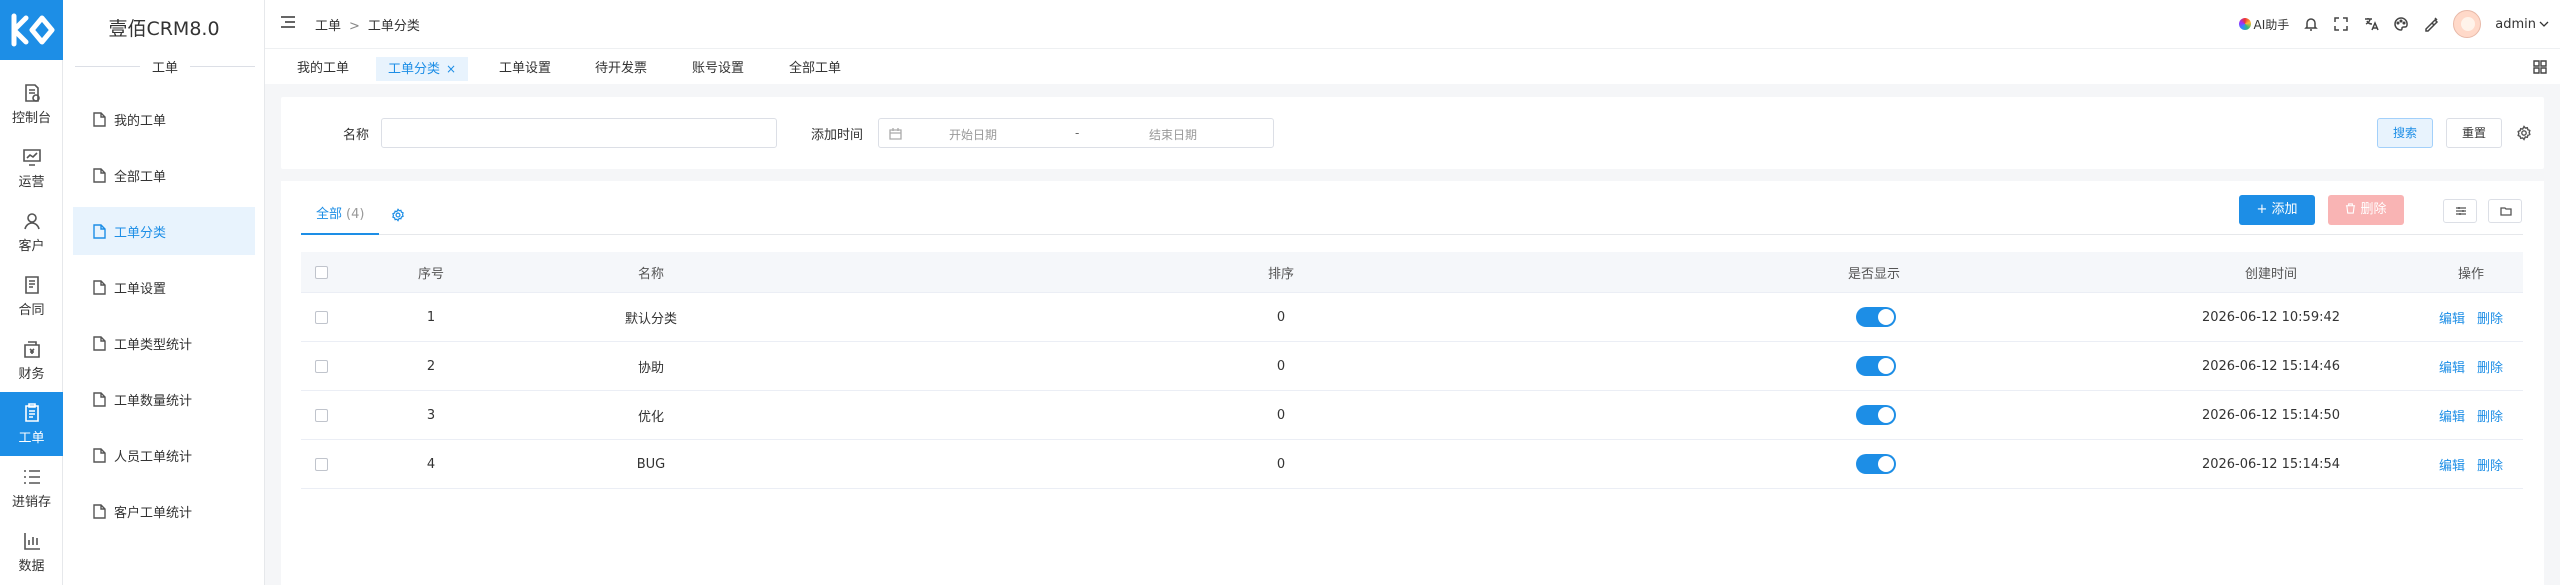 This screenshot has height=585, width=2560. I want to click on rail-item: 控制台, so click(31, 104).